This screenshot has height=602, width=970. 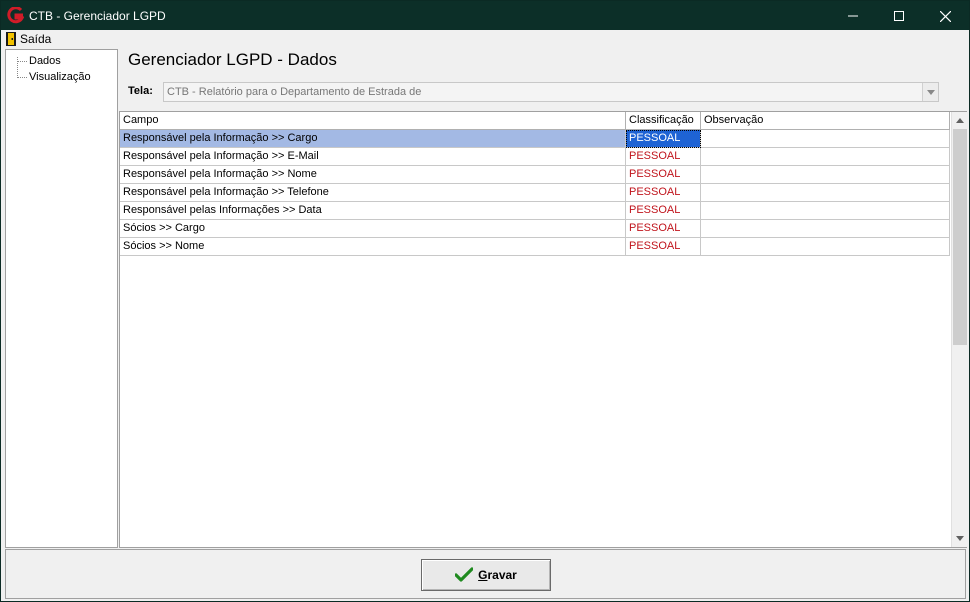 I want to click on maximize-button, so click(x=899, y=15).